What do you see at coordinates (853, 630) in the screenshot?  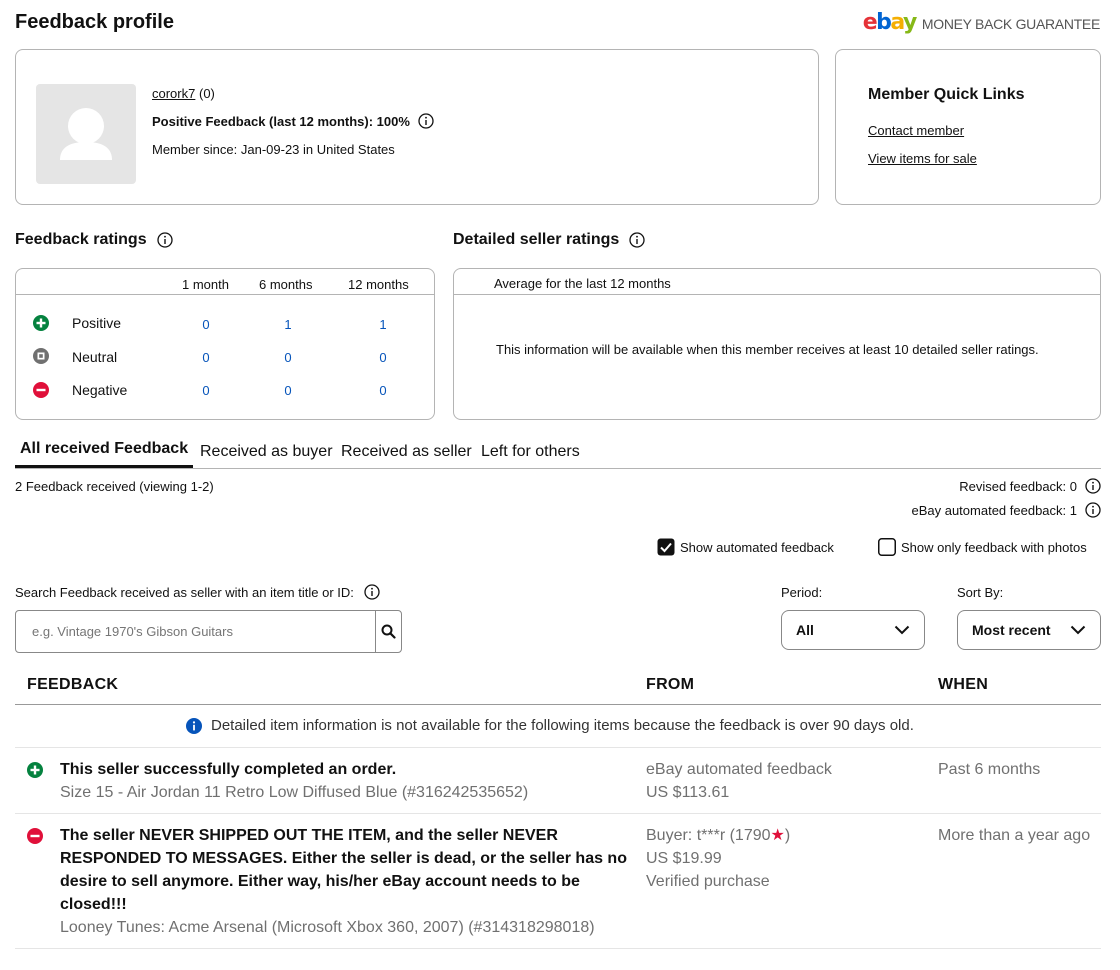 I see `period-select: All` at bounding box center [853, 630].